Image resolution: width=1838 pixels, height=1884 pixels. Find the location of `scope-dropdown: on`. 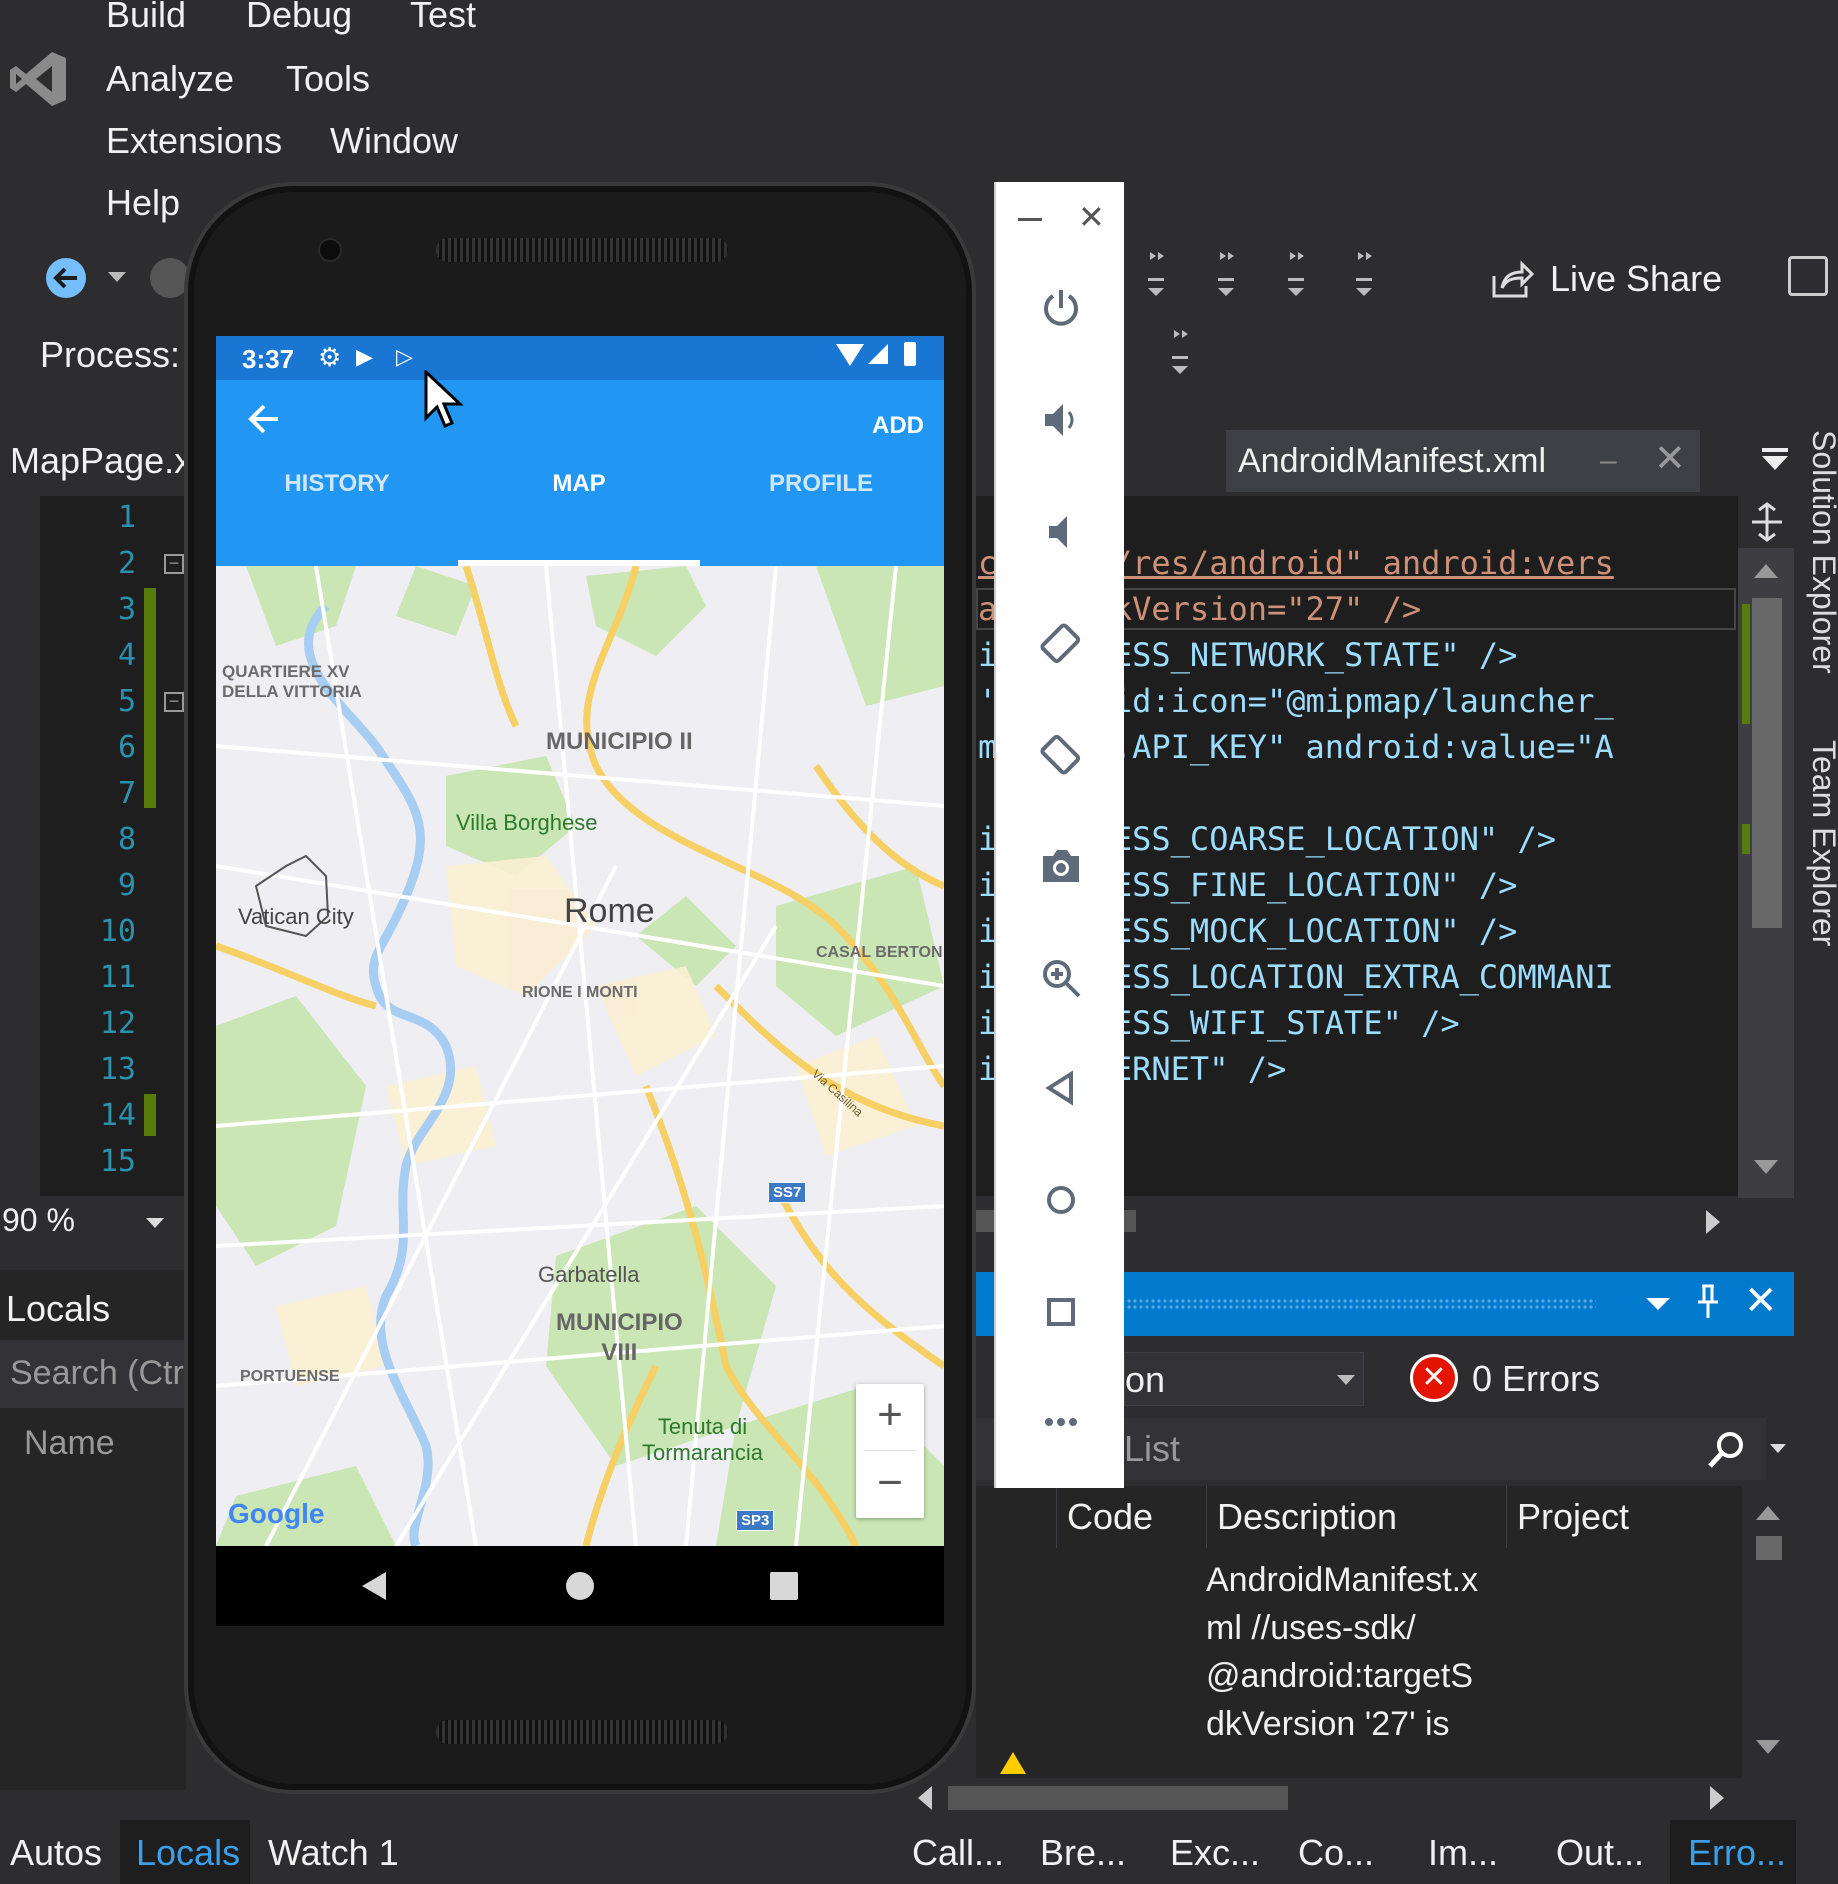

scope-dropdown: on is located at coordinates (1244, 1379).